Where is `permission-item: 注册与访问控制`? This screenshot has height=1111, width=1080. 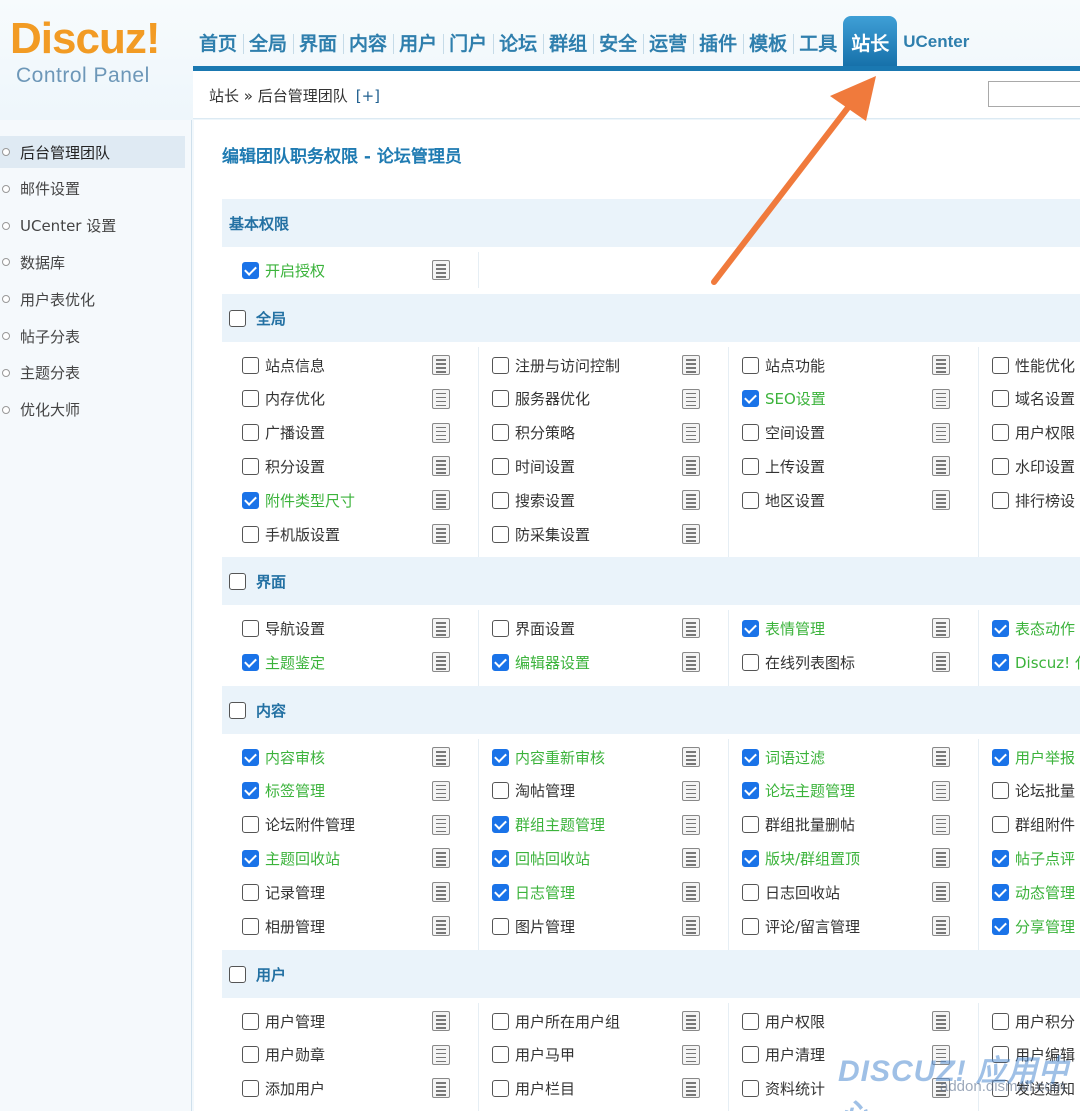 permission-item: 注册与访问控制 is located at coordinates (556, 365).